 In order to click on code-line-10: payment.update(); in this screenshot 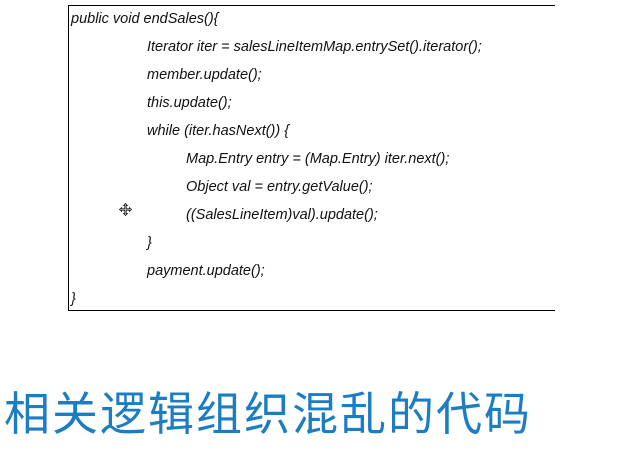, I will do `click(206, 271)`.